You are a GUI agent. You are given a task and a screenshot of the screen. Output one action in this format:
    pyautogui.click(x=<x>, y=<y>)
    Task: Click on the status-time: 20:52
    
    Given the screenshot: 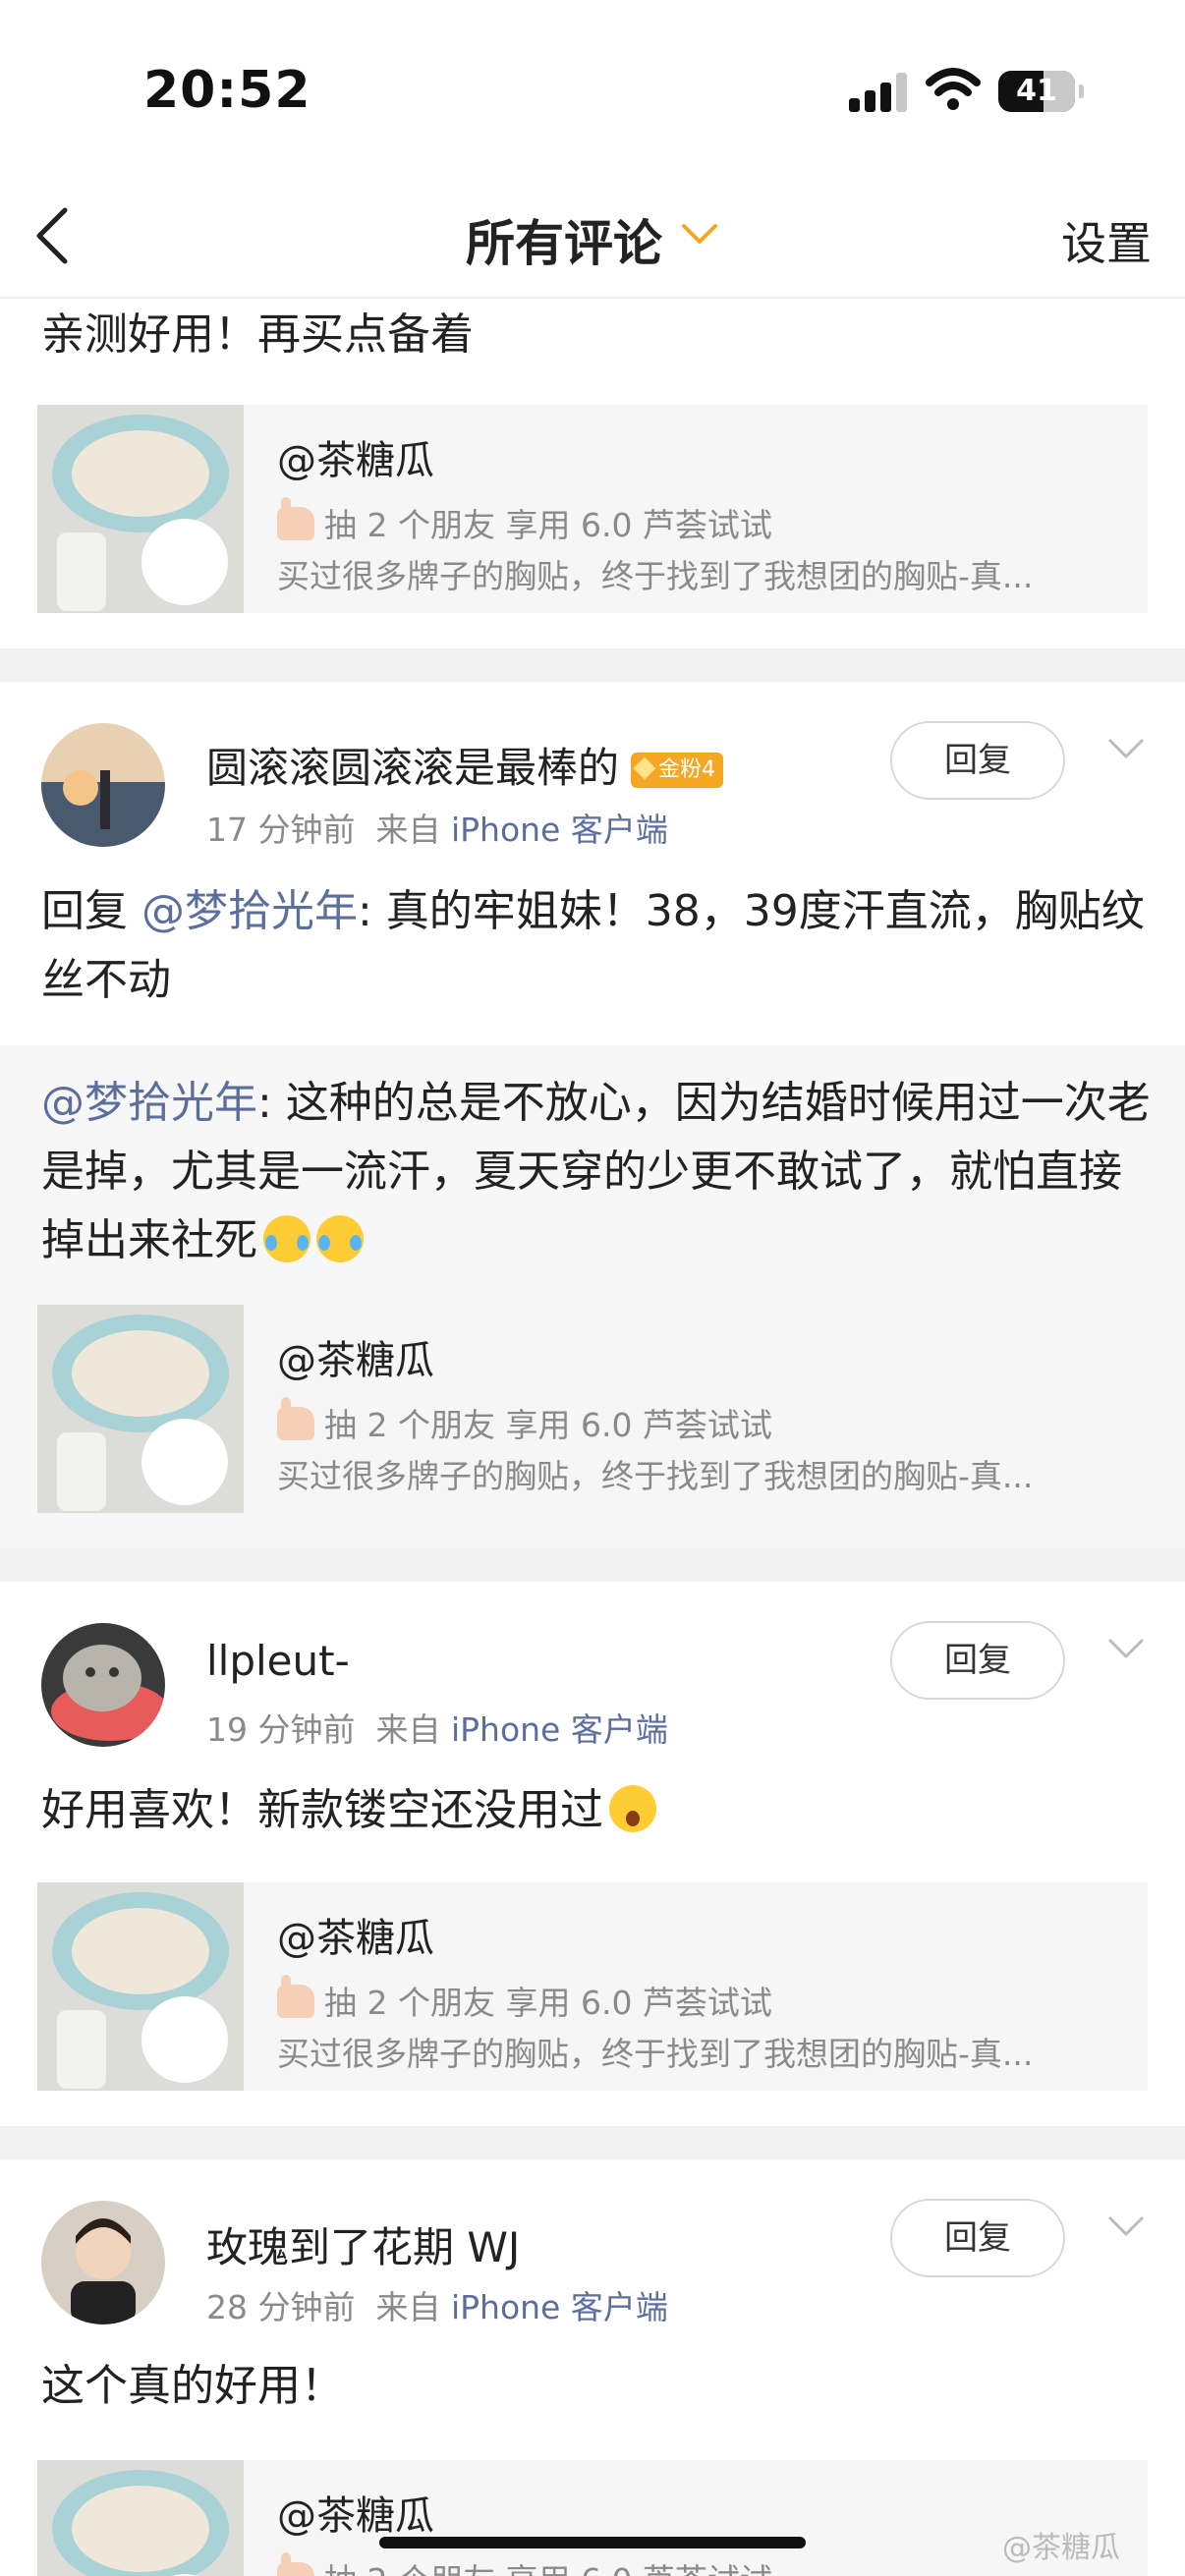 What is the action you would take?
    pyautogui.click(x=227, y=90)
    